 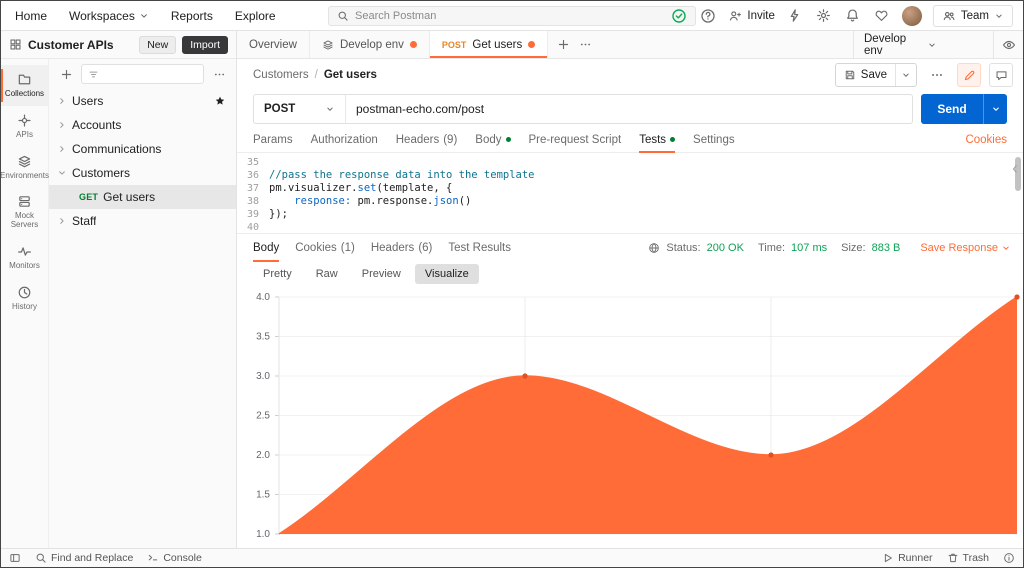 I want to click on add-collection-button, so click(x=66, y=74).